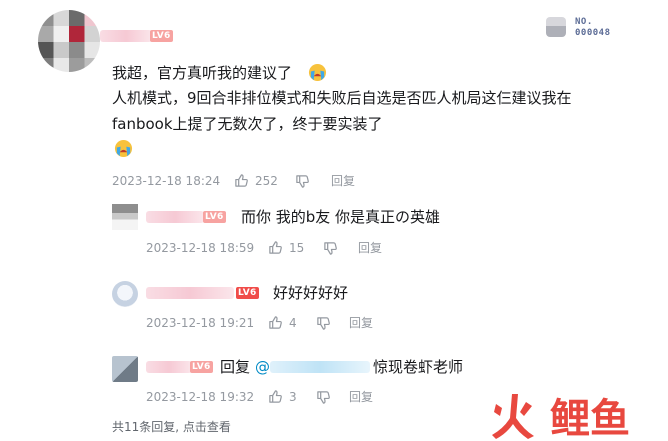  What do you see at coordinates (556, 27) in the screenshot?
I see `fan-badge-avatar` at bounding box center [556, 27].